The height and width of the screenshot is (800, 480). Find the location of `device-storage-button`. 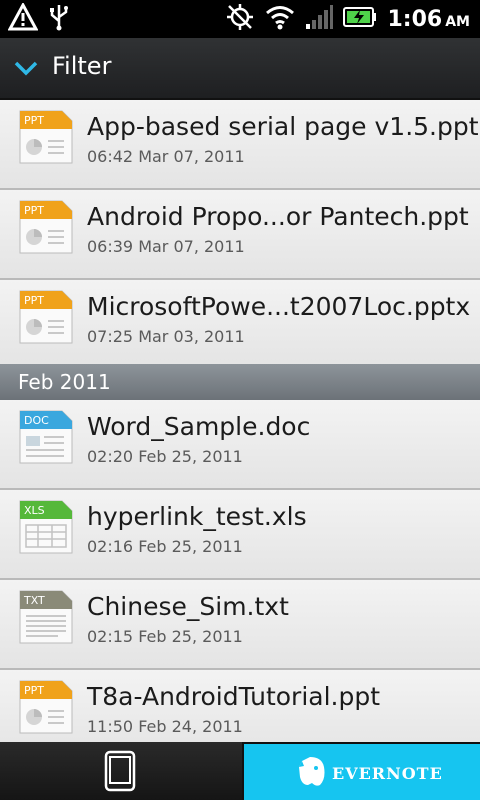

device-storage-button is located at coordinates (121, 771).